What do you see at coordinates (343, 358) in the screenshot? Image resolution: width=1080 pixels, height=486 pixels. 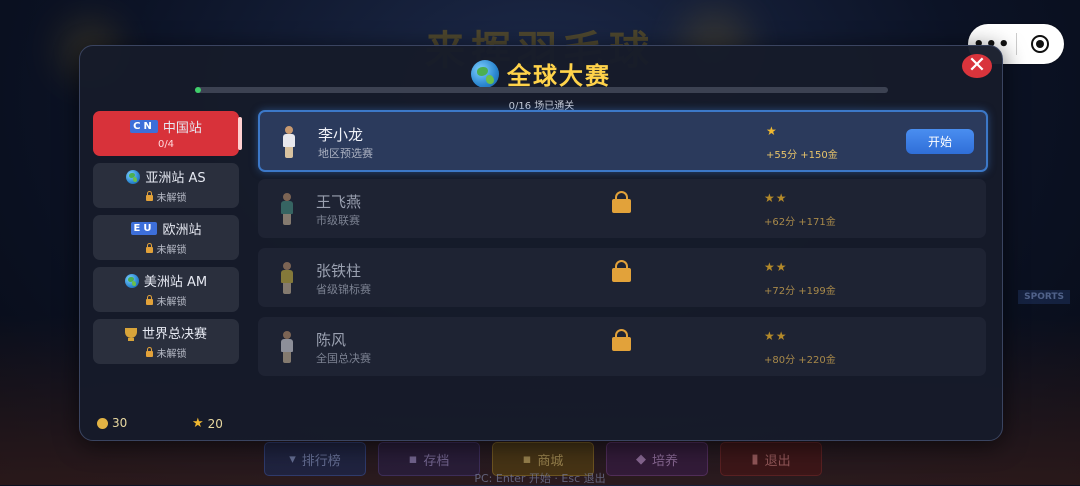 I see `match-stage: 全国总决赛` at bounding box center [343, 358].